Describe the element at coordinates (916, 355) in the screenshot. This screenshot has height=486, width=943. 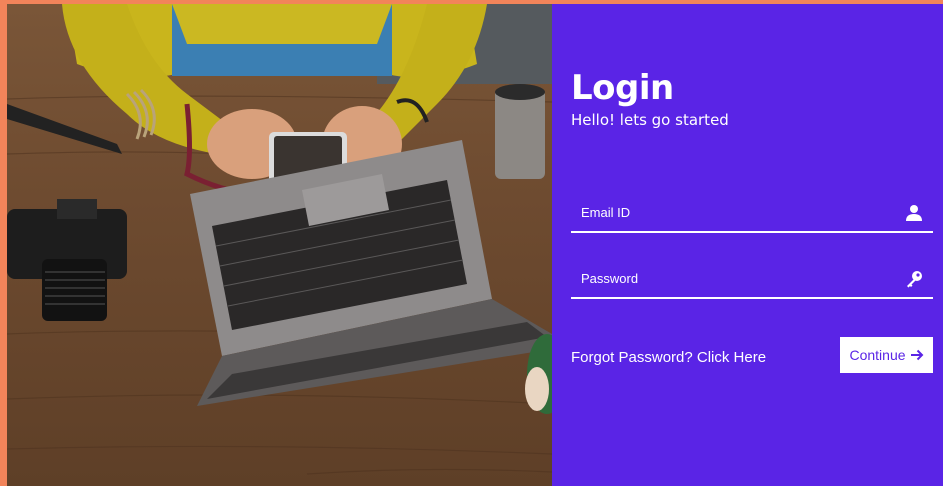
I see `arrow-right-icon` at that location.